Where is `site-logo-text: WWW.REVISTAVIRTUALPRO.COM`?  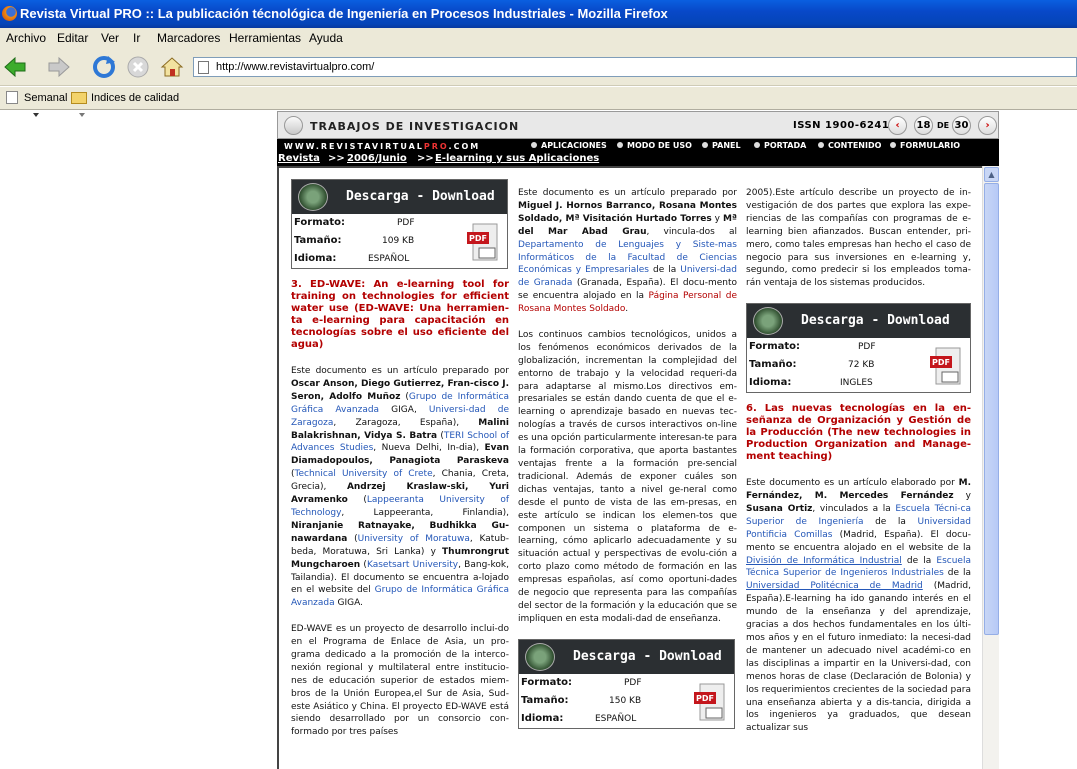
site-logo-text: WWW.REVISTAVIRTUALPRO.COM is located at coordinates (382, 146).